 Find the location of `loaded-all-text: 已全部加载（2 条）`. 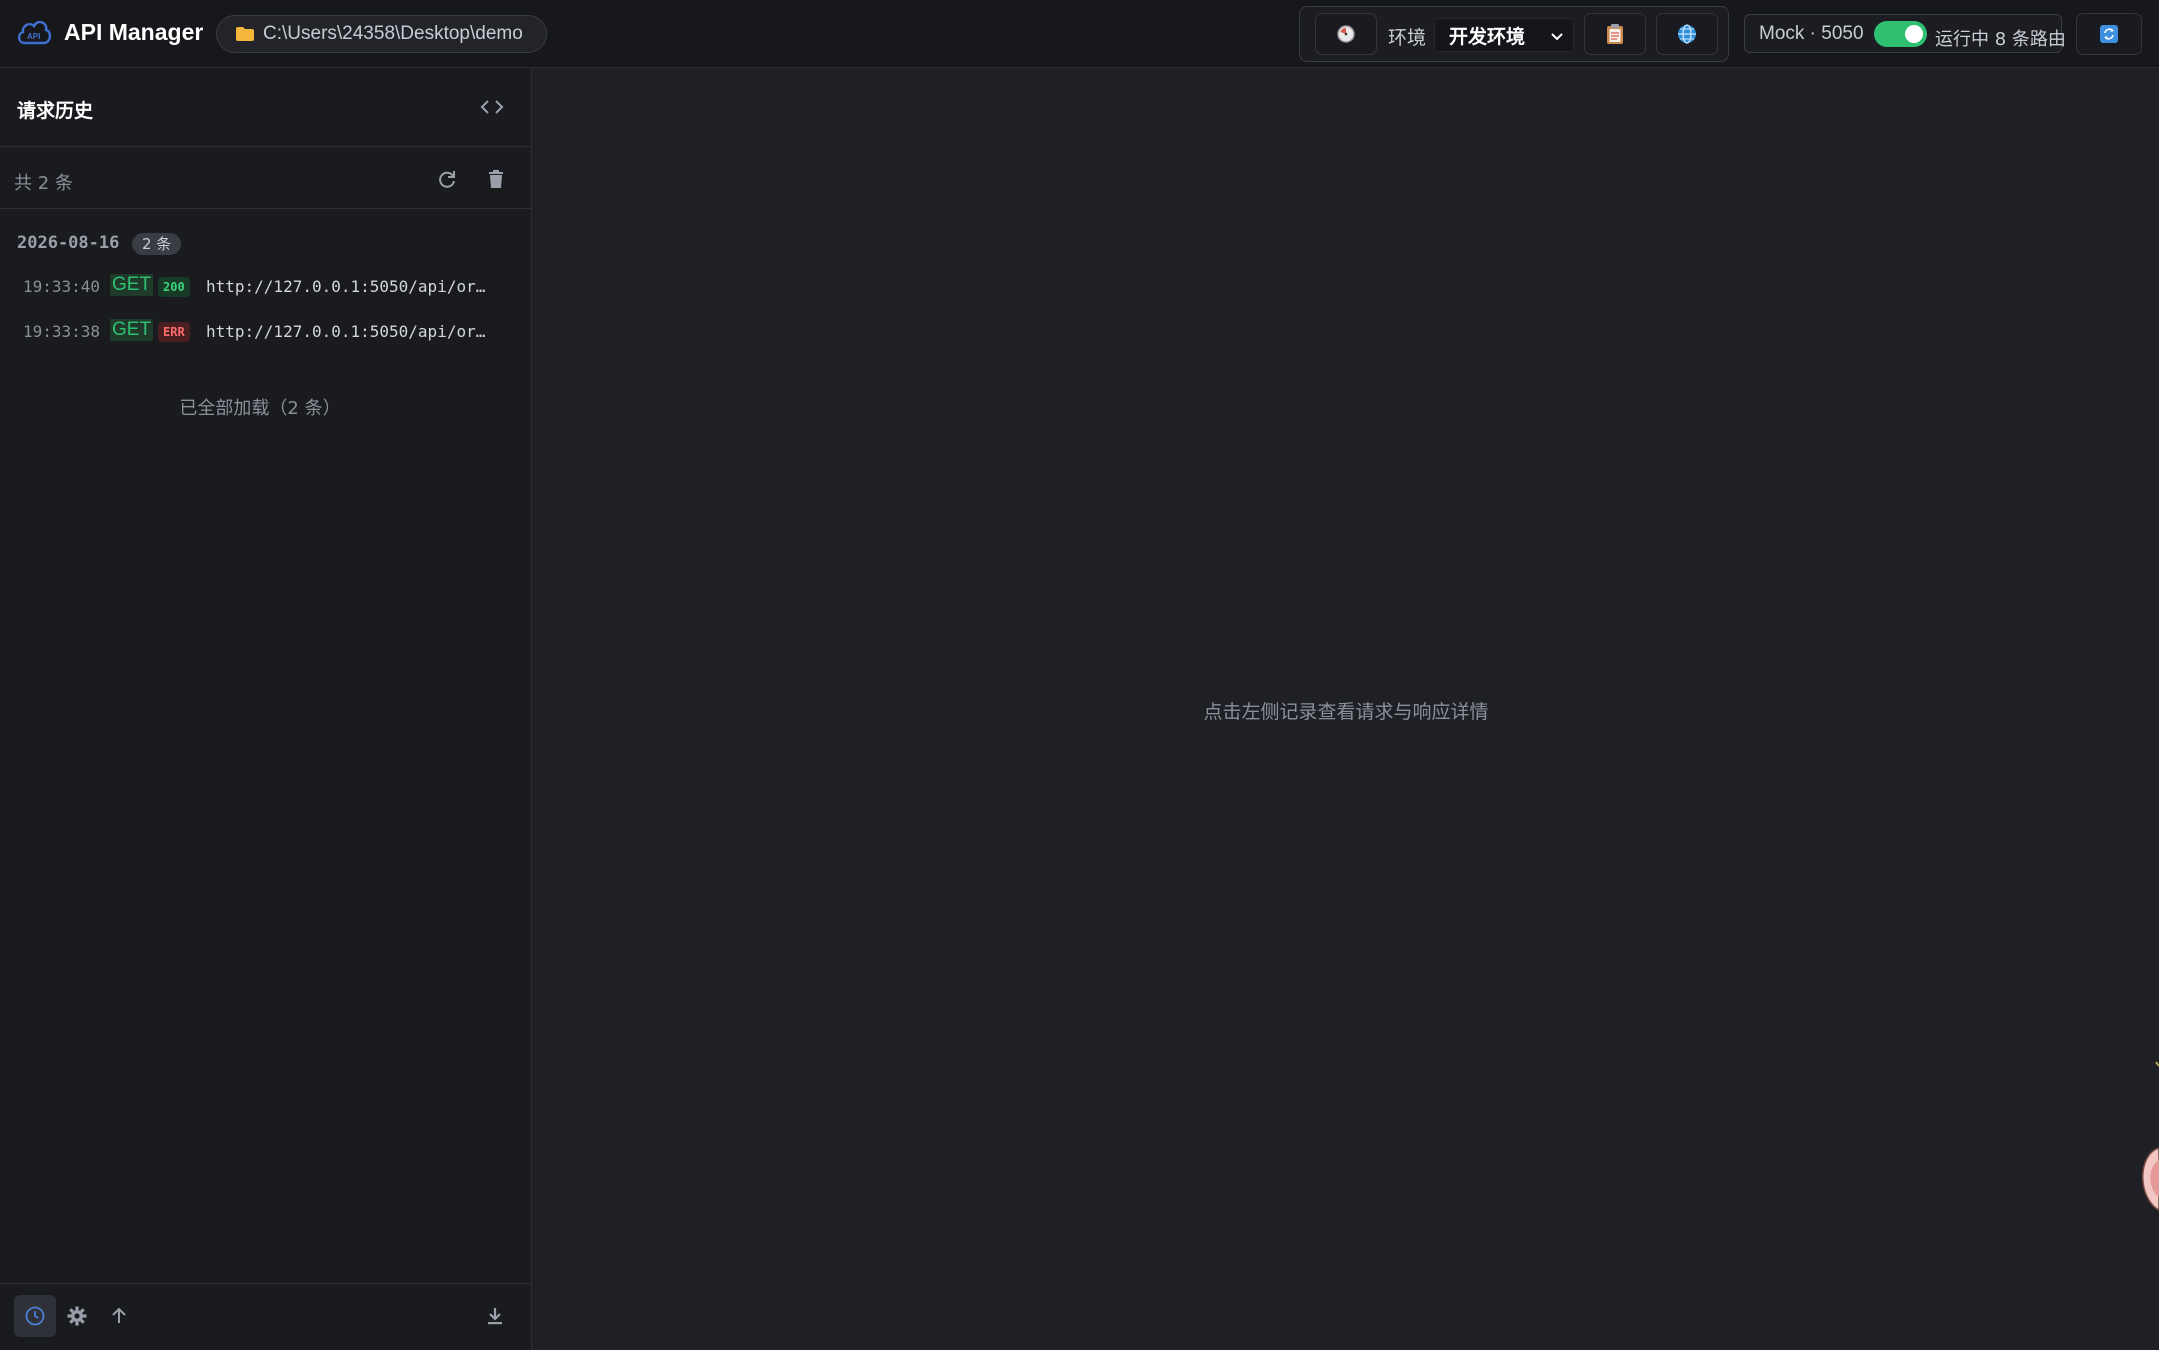

loaded-all-text: 已全部加载（2 条） is located at coordinates (260, 408).